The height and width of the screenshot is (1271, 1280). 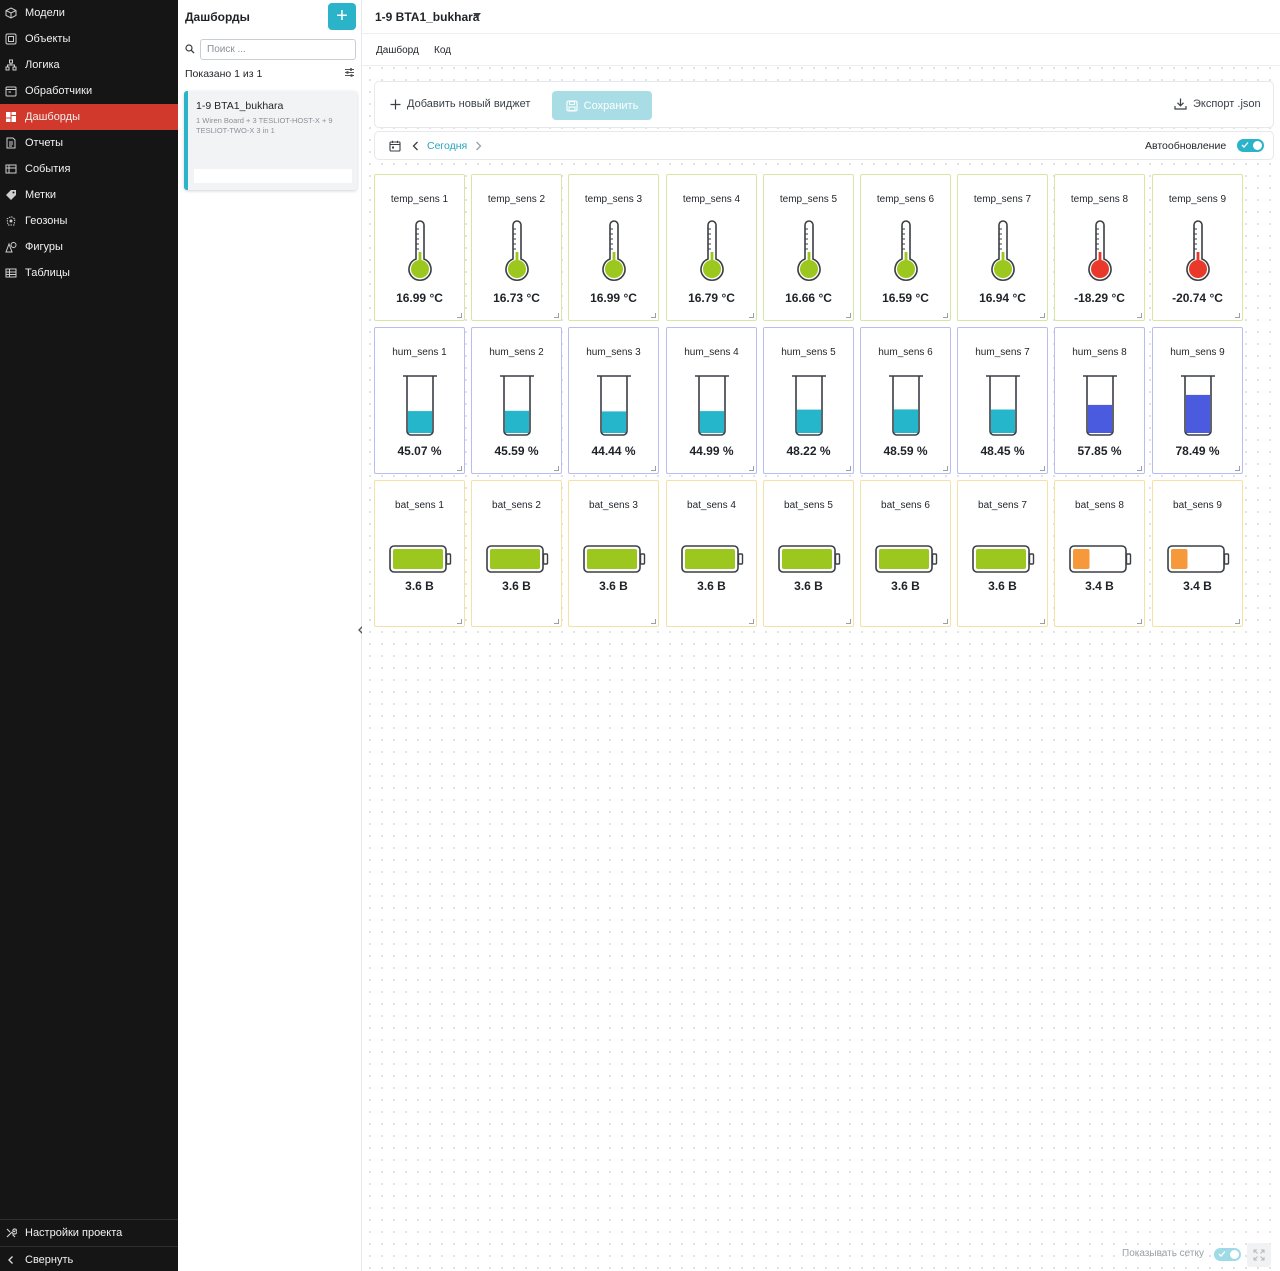 I want to click on sidebar-item-geozone: Геозоны, so click(x=89, y=221).